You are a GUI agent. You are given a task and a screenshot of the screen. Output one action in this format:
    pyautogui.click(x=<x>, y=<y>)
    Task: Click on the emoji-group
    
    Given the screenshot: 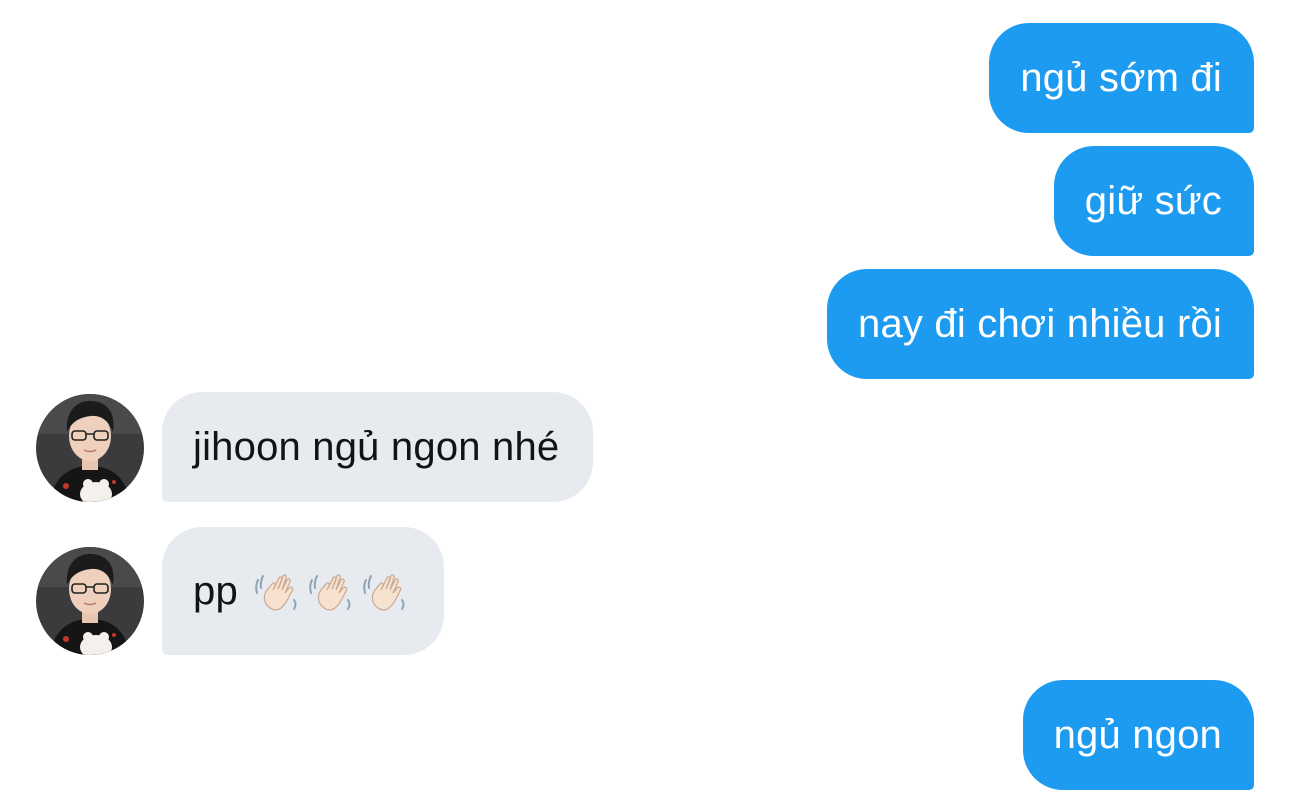 What is the action you would take?
    pyautogui.click(x=331, y=591)
    